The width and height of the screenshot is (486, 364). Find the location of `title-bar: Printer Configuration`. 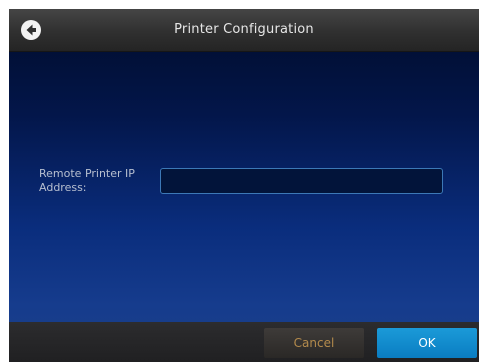

title-bar: Printer Configuration is located at coordinates (244, 30).